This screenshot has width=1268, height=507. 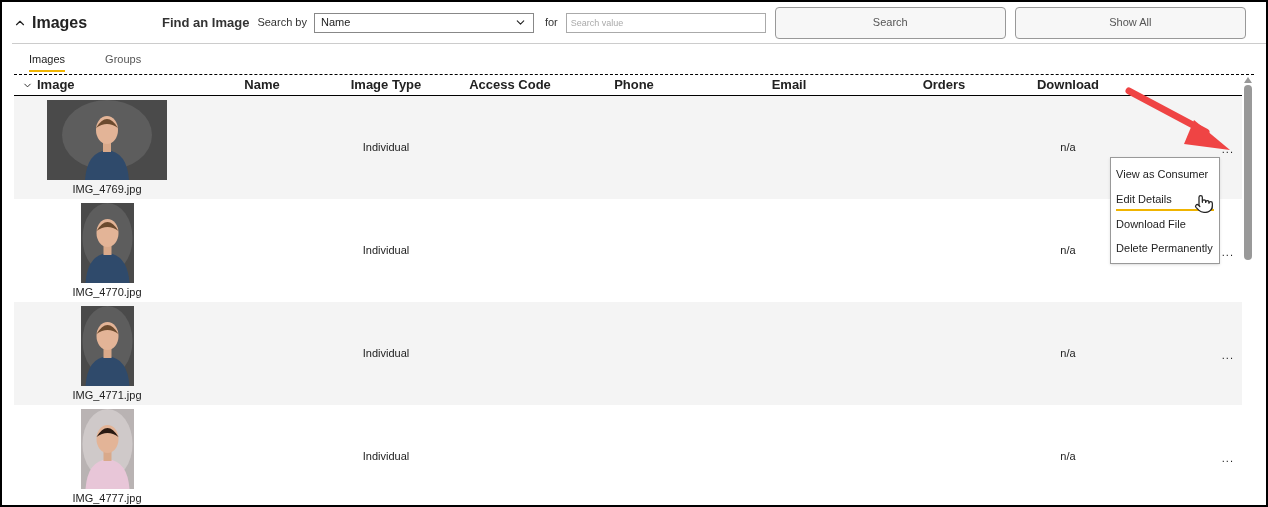 I want to click on column-header: Name, so click(x=262, y=85).